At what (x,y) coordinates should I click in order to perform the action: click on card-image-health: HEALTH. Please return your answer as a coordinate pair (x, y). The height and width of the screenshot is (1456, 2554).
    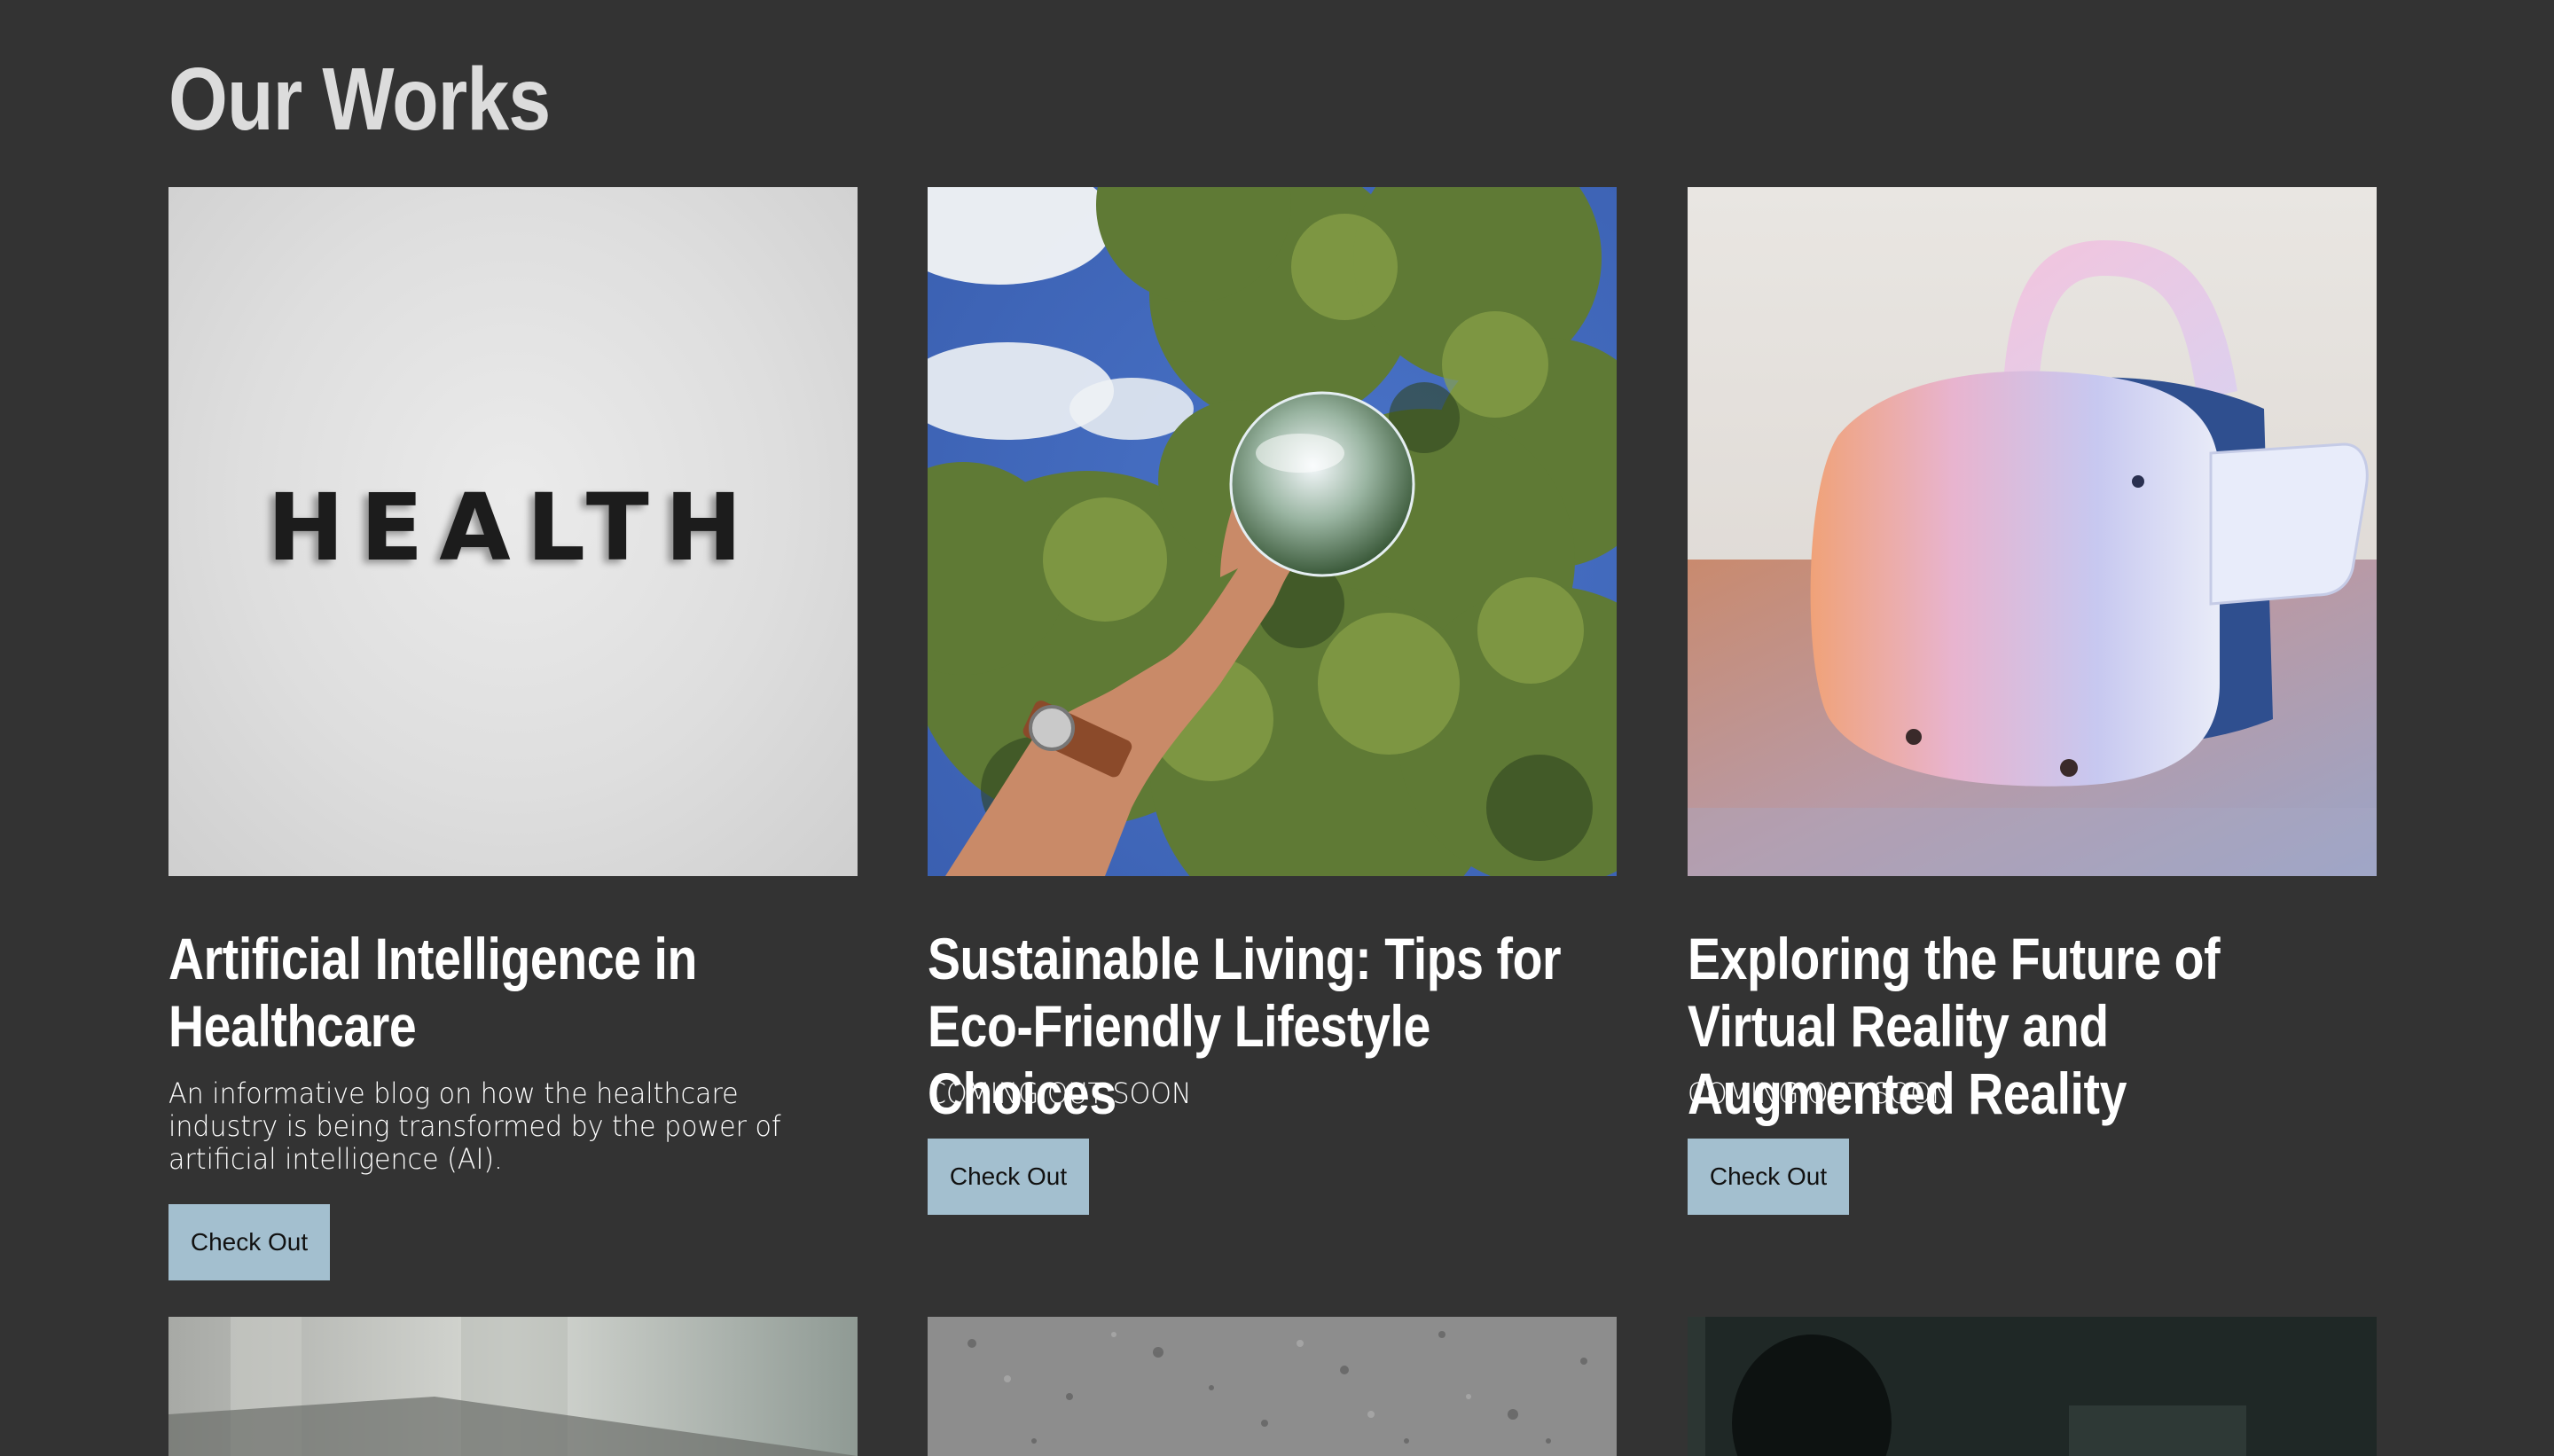
    Looking at the image, I should click on (513, 531).